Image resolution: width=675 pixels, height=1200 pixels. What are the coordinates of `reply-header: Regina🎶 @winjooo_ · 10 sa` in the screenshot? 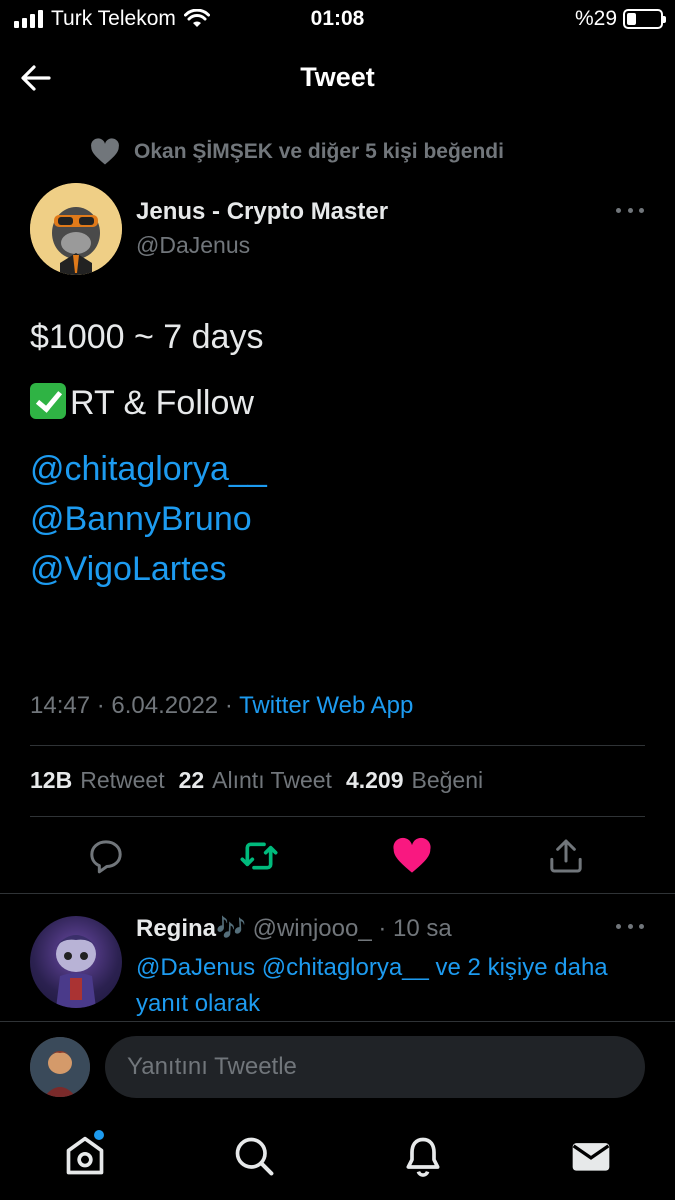 It's located at (294, 928).